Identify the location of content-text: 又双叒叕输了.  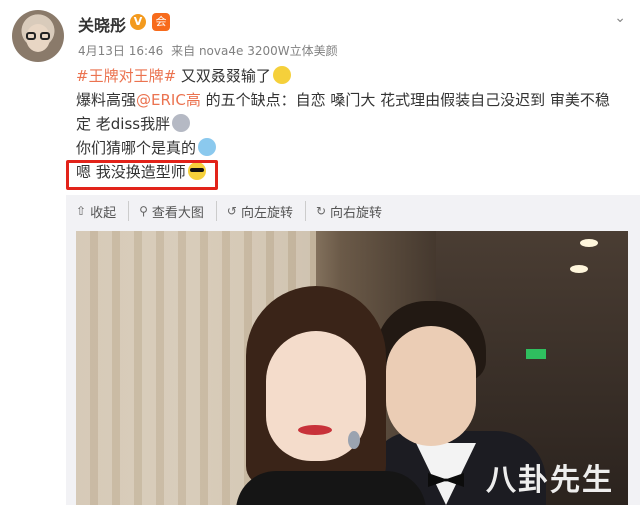
(223, 76).